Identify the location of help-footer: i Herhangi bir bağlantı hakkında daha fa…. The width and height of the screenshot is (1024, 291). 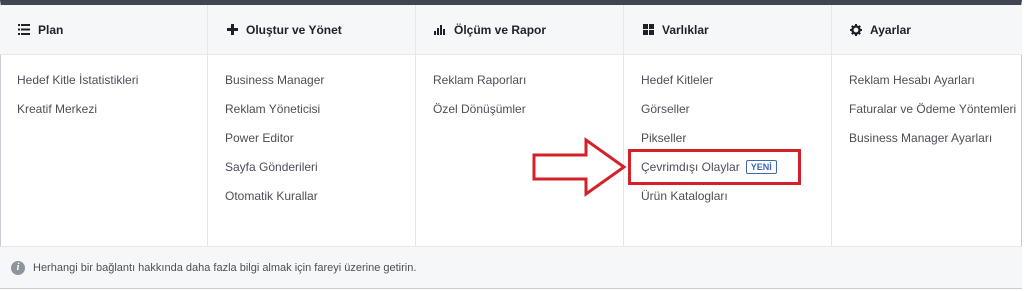
(511, 267).